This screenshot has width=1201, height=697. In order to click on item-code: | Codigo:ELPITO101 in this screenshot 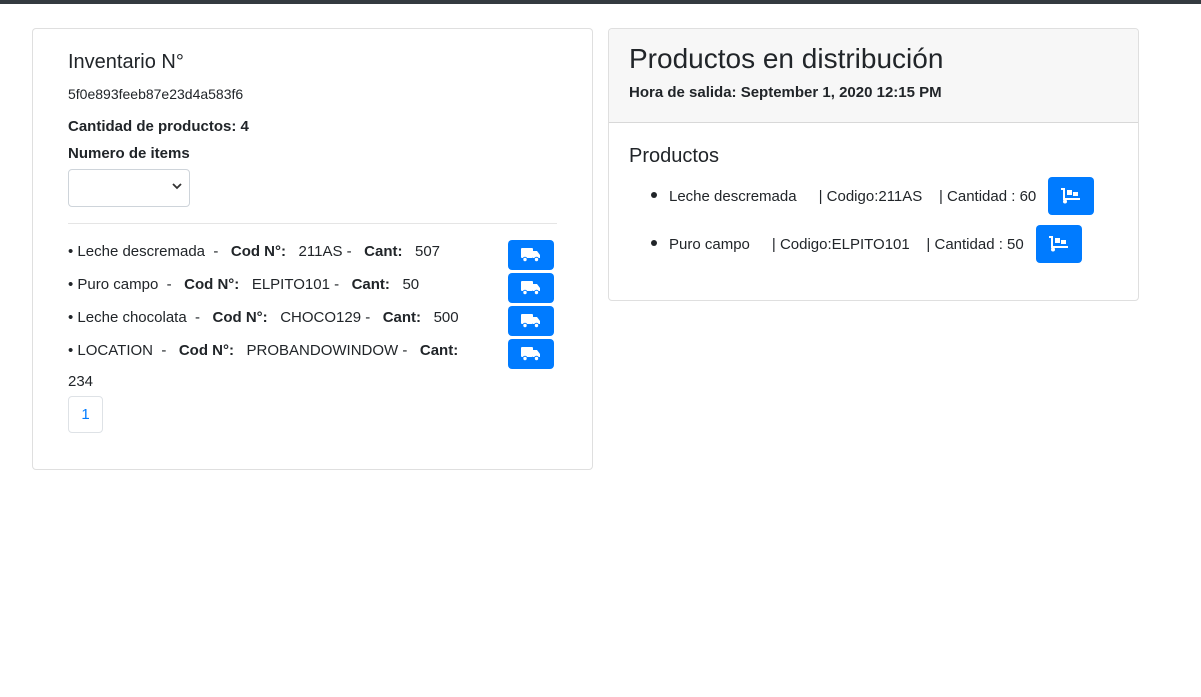, I will do `click(840, 244)`.